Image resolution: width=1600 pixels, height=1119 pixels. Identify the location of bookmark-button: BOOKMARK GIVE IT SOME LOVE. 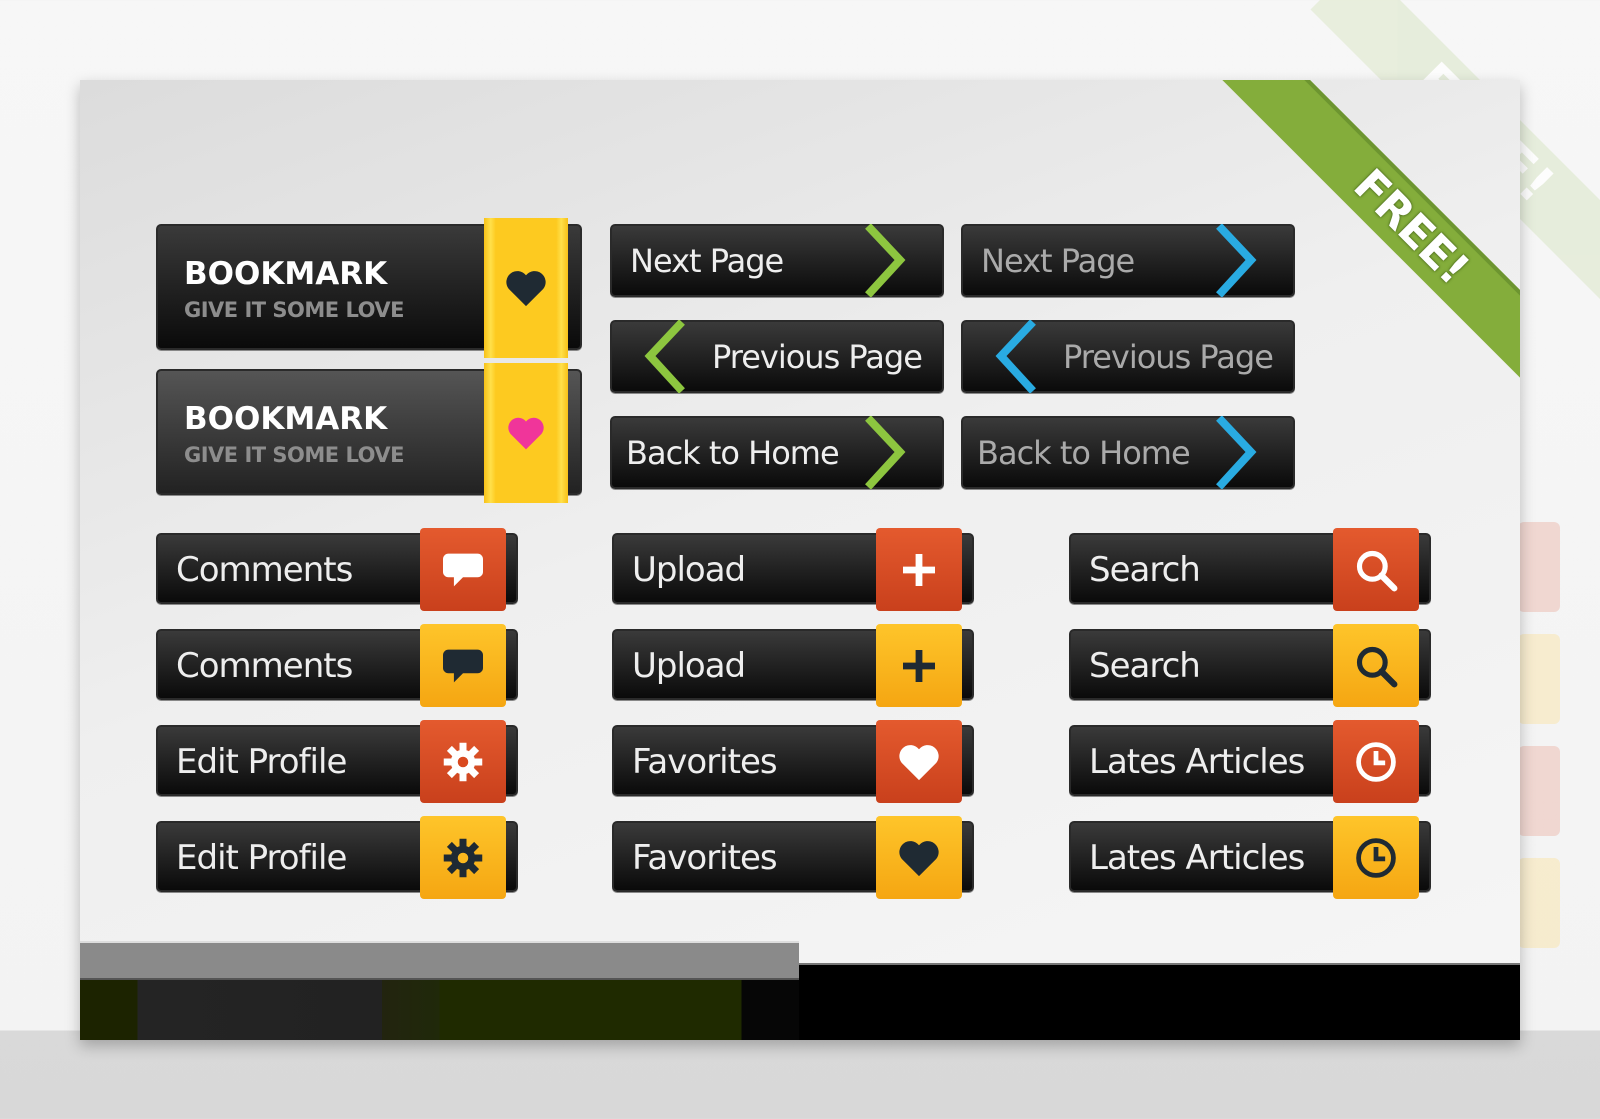
(369, 288).